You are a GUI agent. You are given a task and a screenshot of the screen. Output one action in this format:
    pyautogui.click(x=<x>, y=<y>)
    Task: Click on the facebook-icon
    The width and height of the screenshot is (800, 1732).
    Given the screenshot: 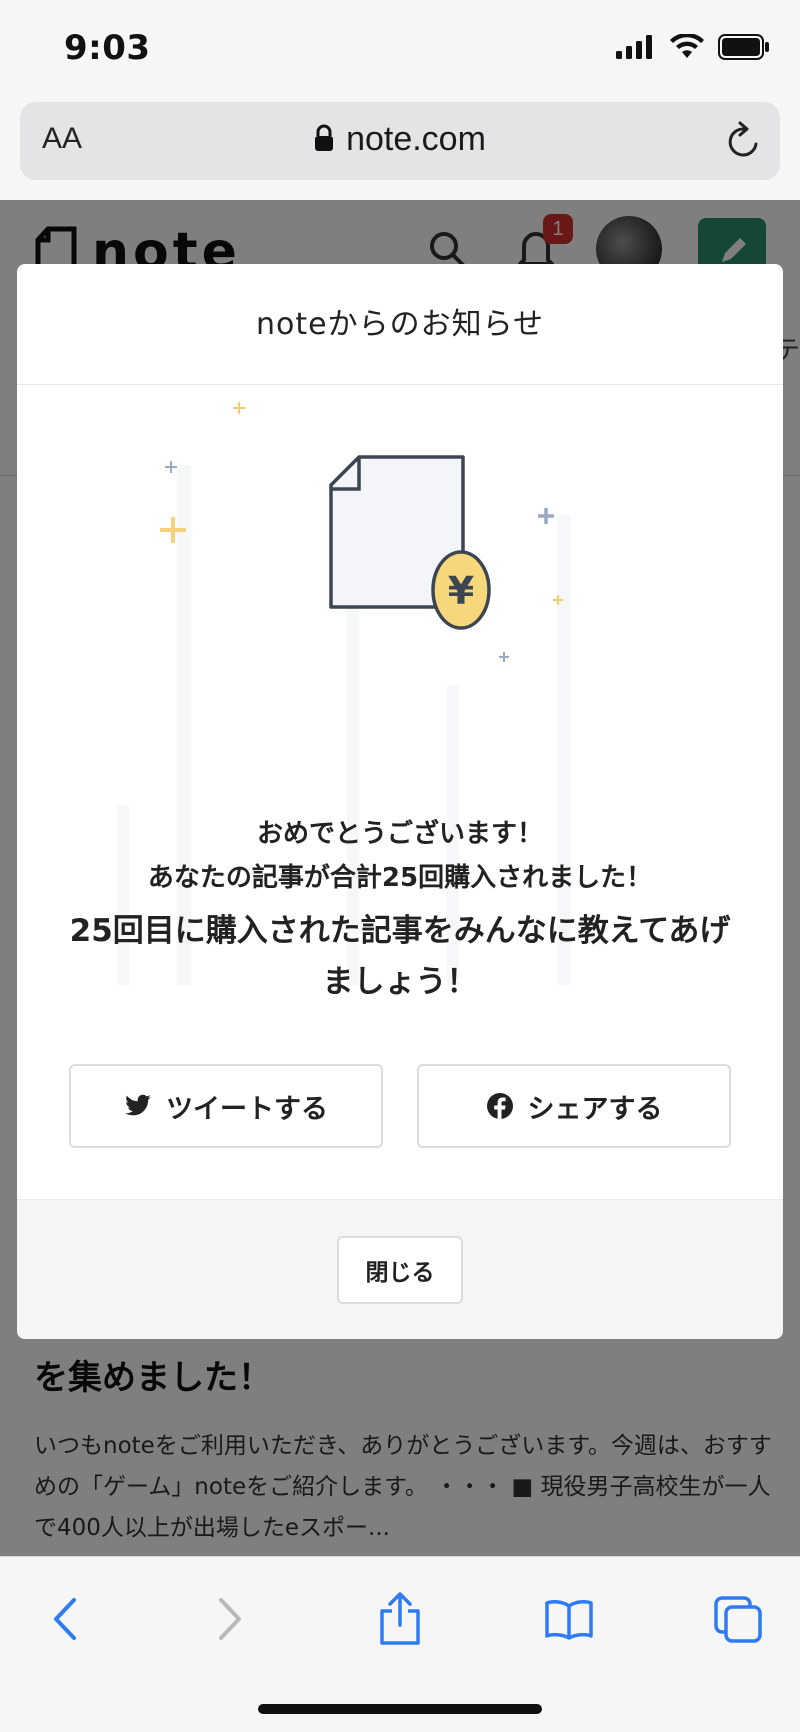 What is the action you would take?
    pyautogui.click(x=499, y=1106)
    